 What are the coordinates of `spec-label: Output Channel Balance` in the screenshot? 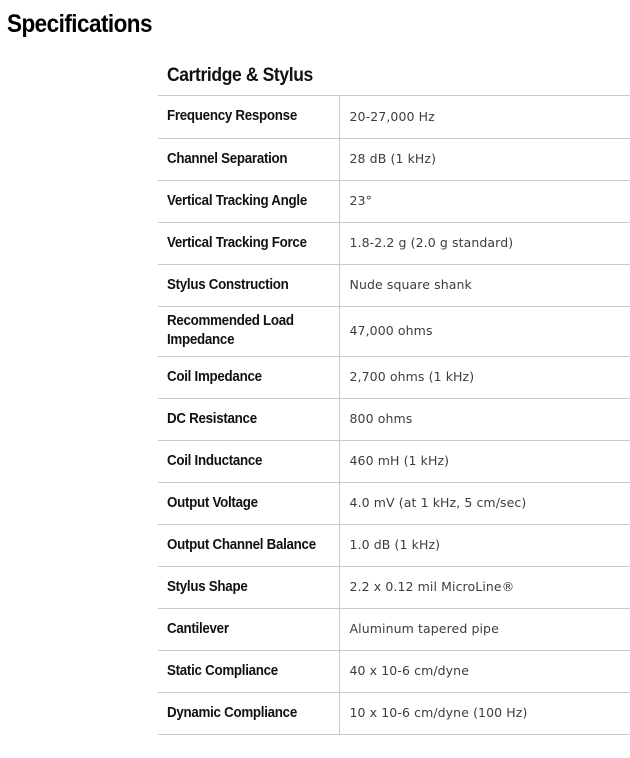 It's located at (241, 544).